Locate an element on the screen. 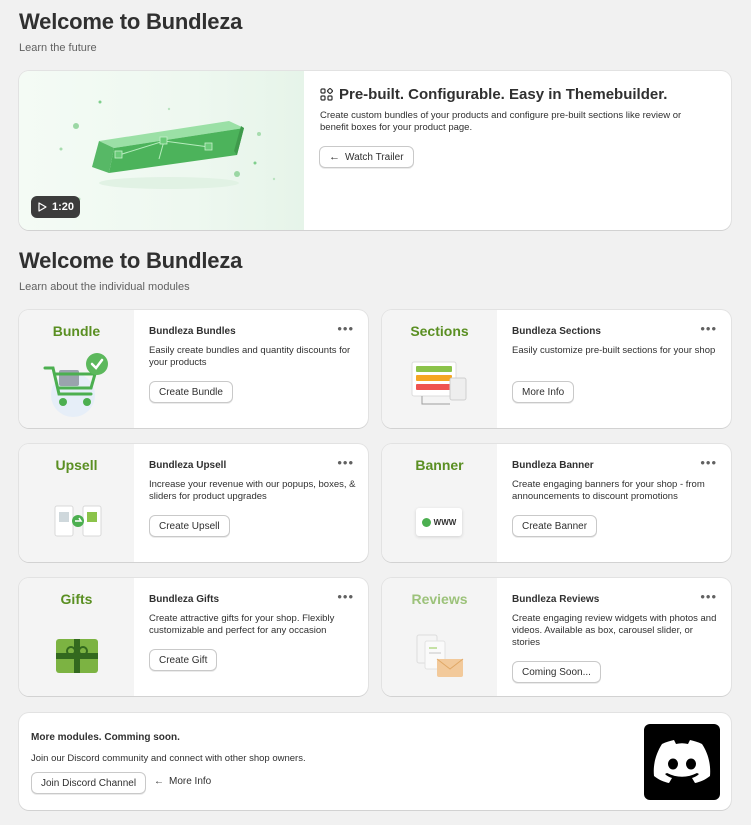 The image size is (751, 825). apps-icon is located at coordinates (326, 94).